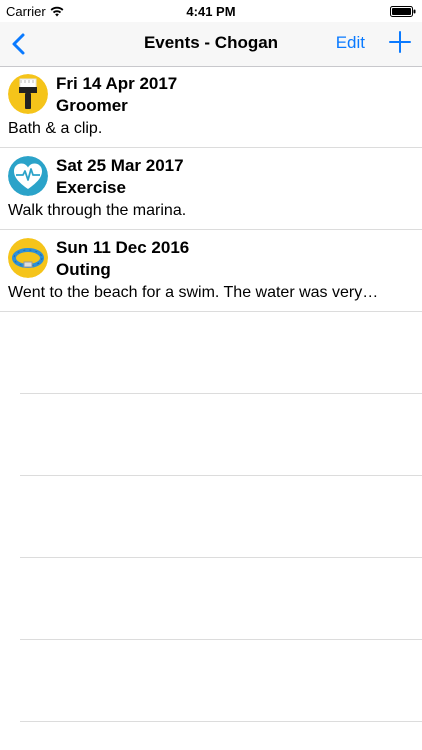 This screenshot has height=750, width=422. I want to click on event-type: Outing, so click(83, 269).